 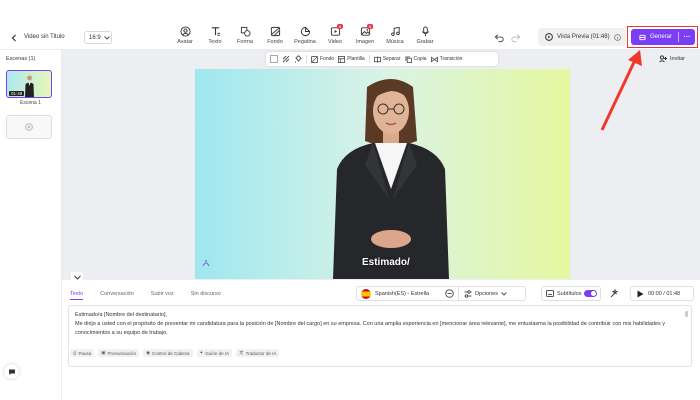 I want to click on pause-chip: ⏱ Pausa, so click(x=82, y=353).